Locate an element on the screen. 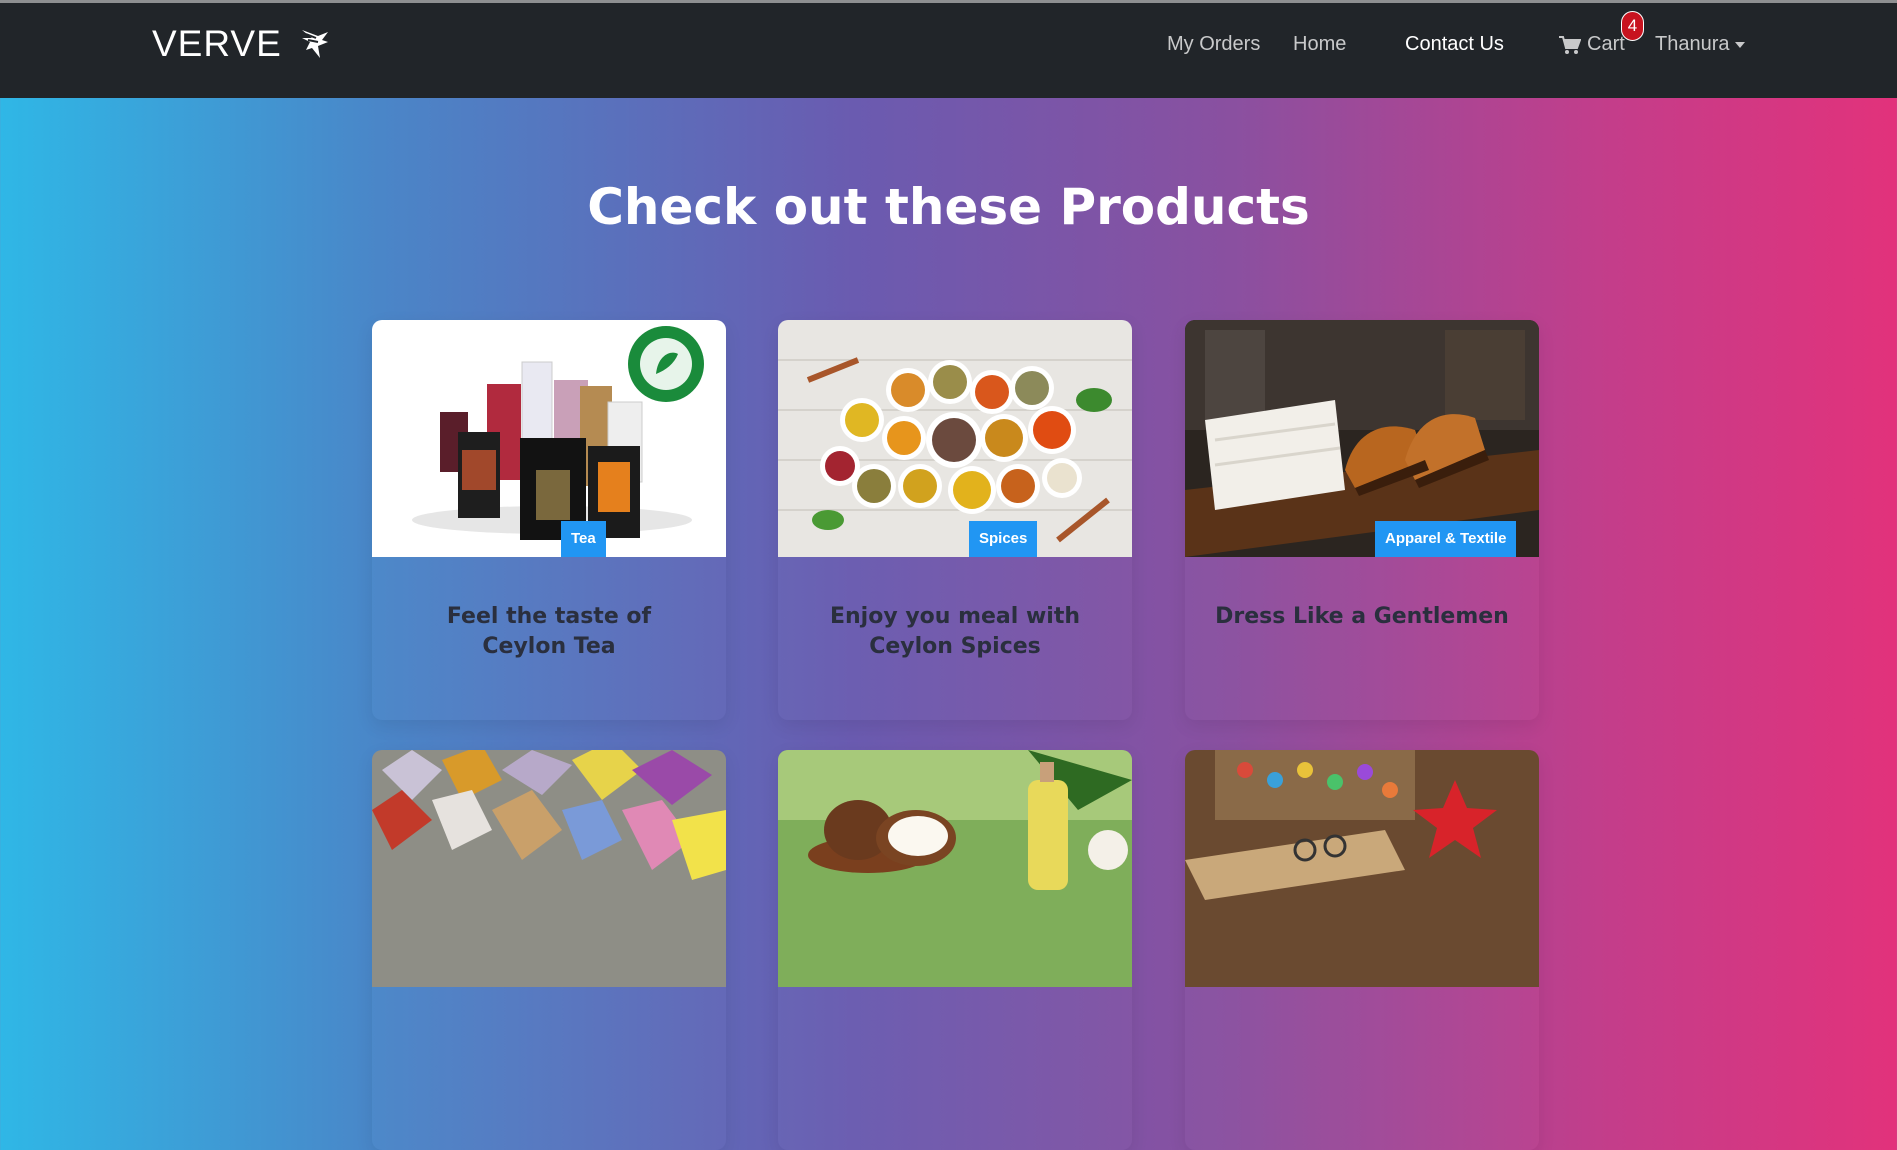  product-image-coconut is located at coordinates (955, 868).